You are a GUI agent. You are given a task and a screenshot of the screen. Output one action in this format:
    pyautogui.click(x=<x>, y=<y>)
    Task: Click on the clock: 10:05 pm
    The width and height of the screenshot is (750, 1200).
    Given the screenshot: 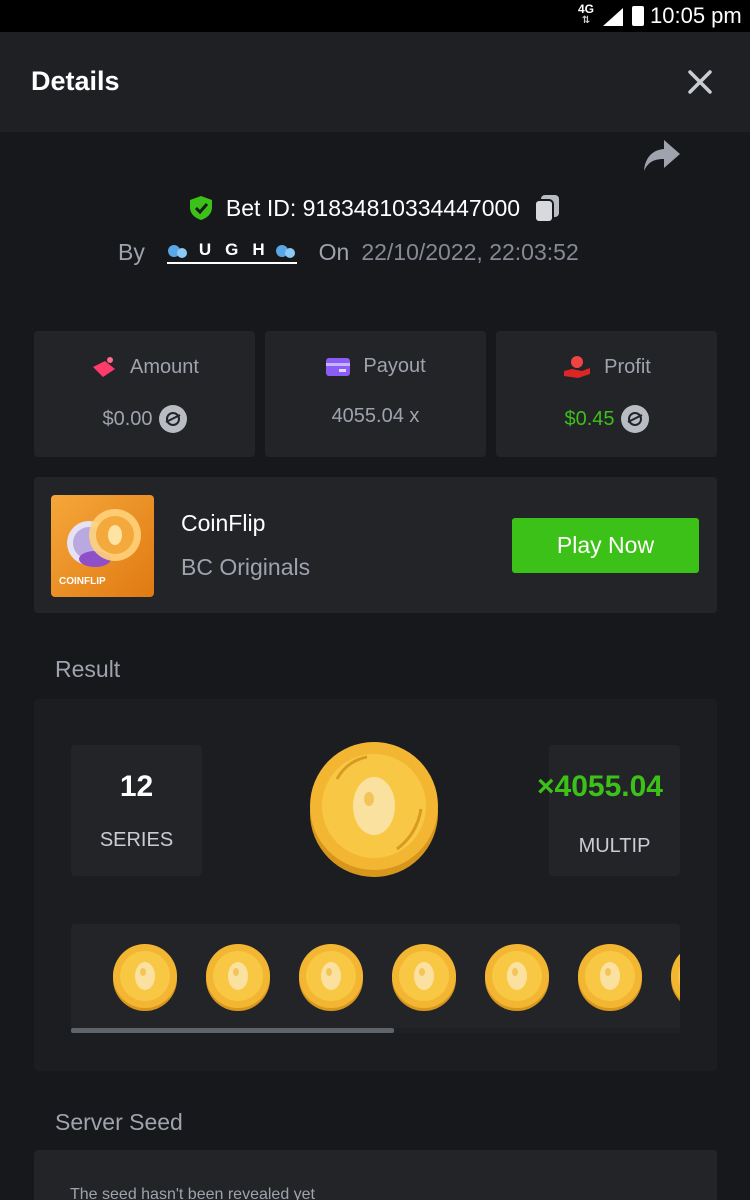 What is the action you would take?
    pyautogui.click(x=696, y=15)
    